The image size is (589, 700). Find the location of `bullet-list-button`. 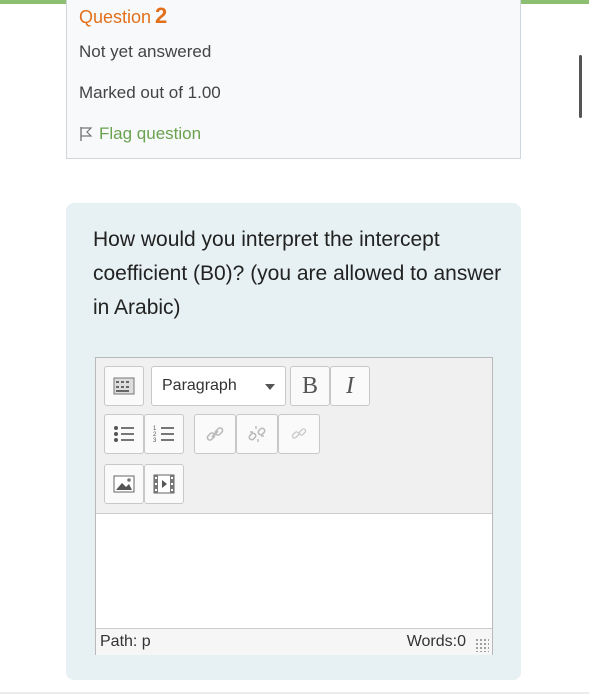

bullet-list-button is located at coordinates (124, 434).